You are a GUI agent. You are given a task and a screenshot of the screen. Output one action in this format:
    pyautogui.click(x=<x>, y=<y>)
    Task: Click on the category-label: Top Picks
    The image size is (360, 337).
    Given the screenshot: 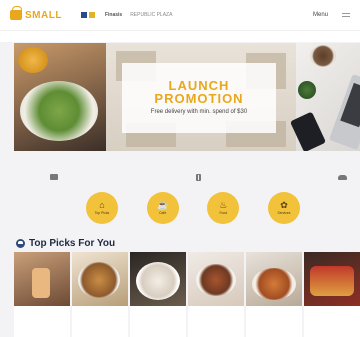 What is the action you would take?
    pyautogui.click(x=102, y=213)
    